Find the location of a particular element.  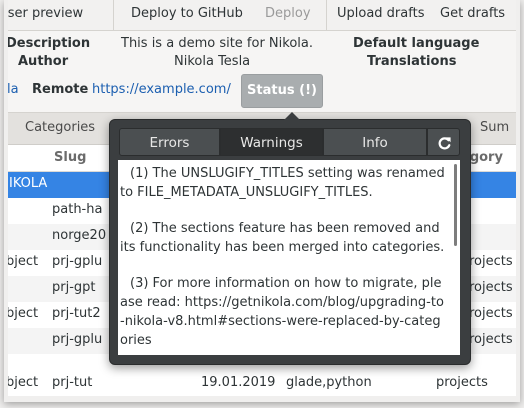

row-slug: IKOLA is located at coordinates (28, 183).